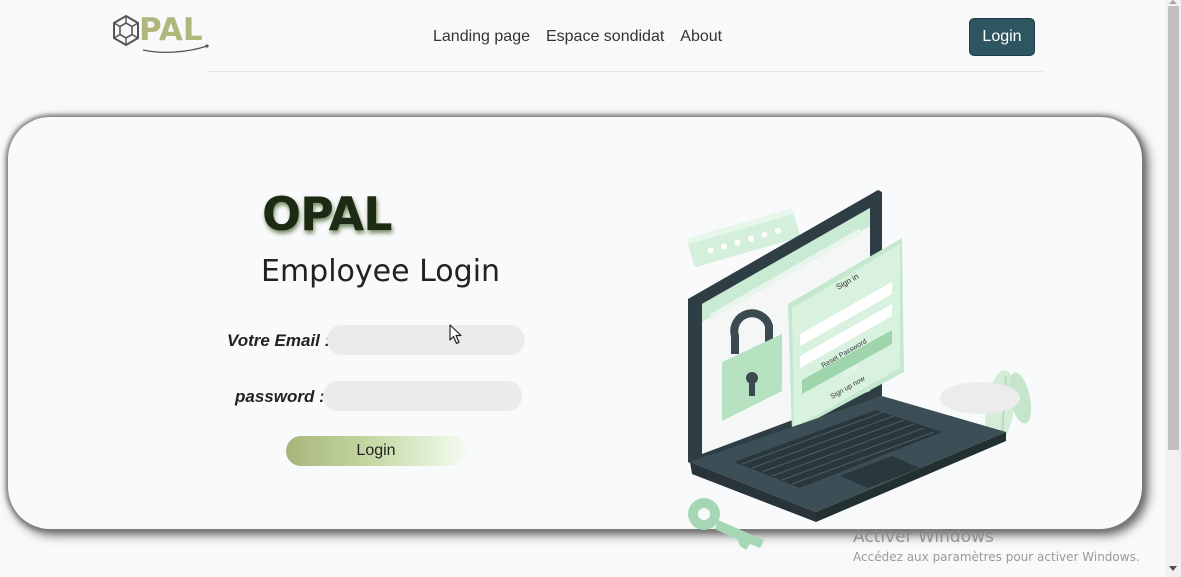 The image size is (1181, 577). I want to click on nav-links: Landing page Espace sondidat About, so click(577, 37).